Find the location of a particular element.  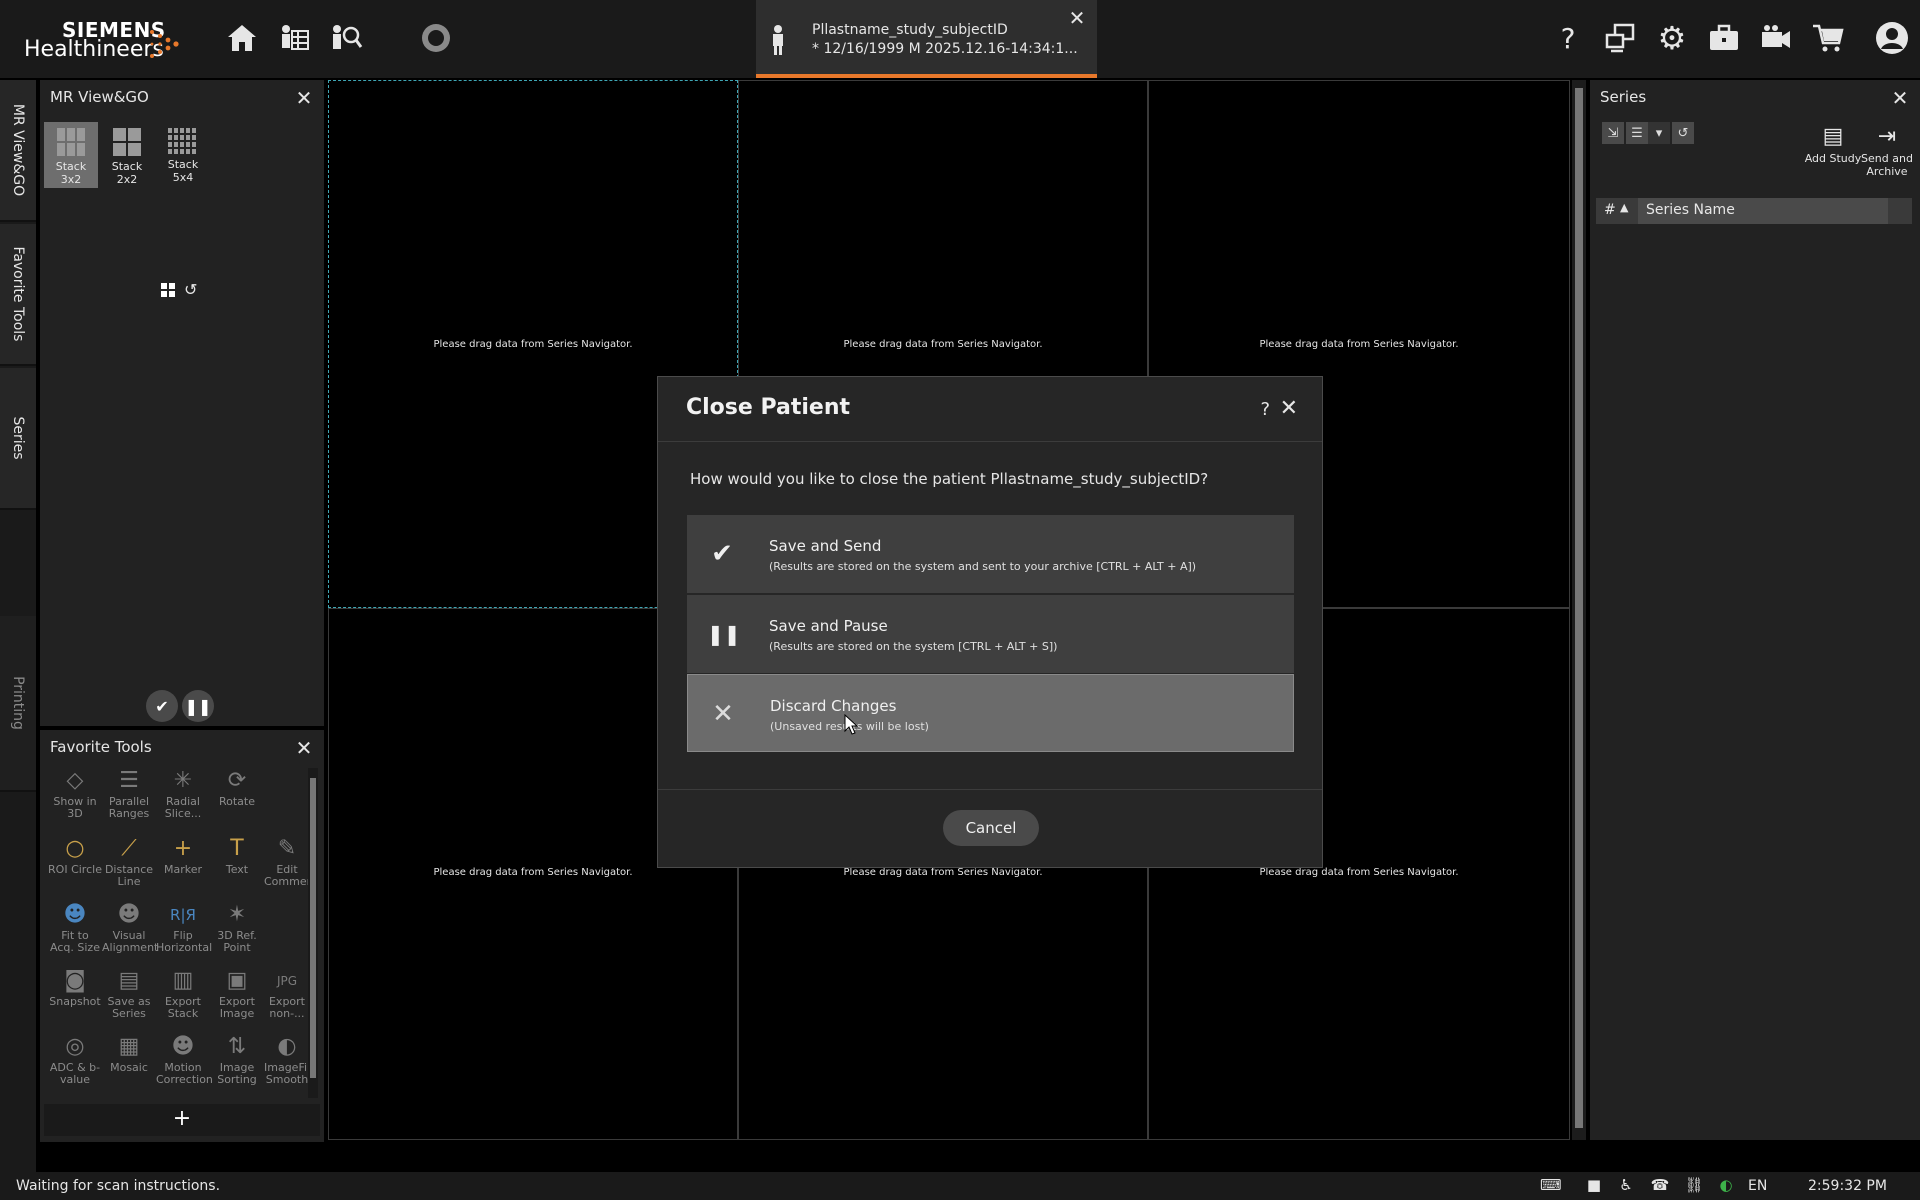

sort-ascending-icon: ▲ is located at coordinates (1624, 207).